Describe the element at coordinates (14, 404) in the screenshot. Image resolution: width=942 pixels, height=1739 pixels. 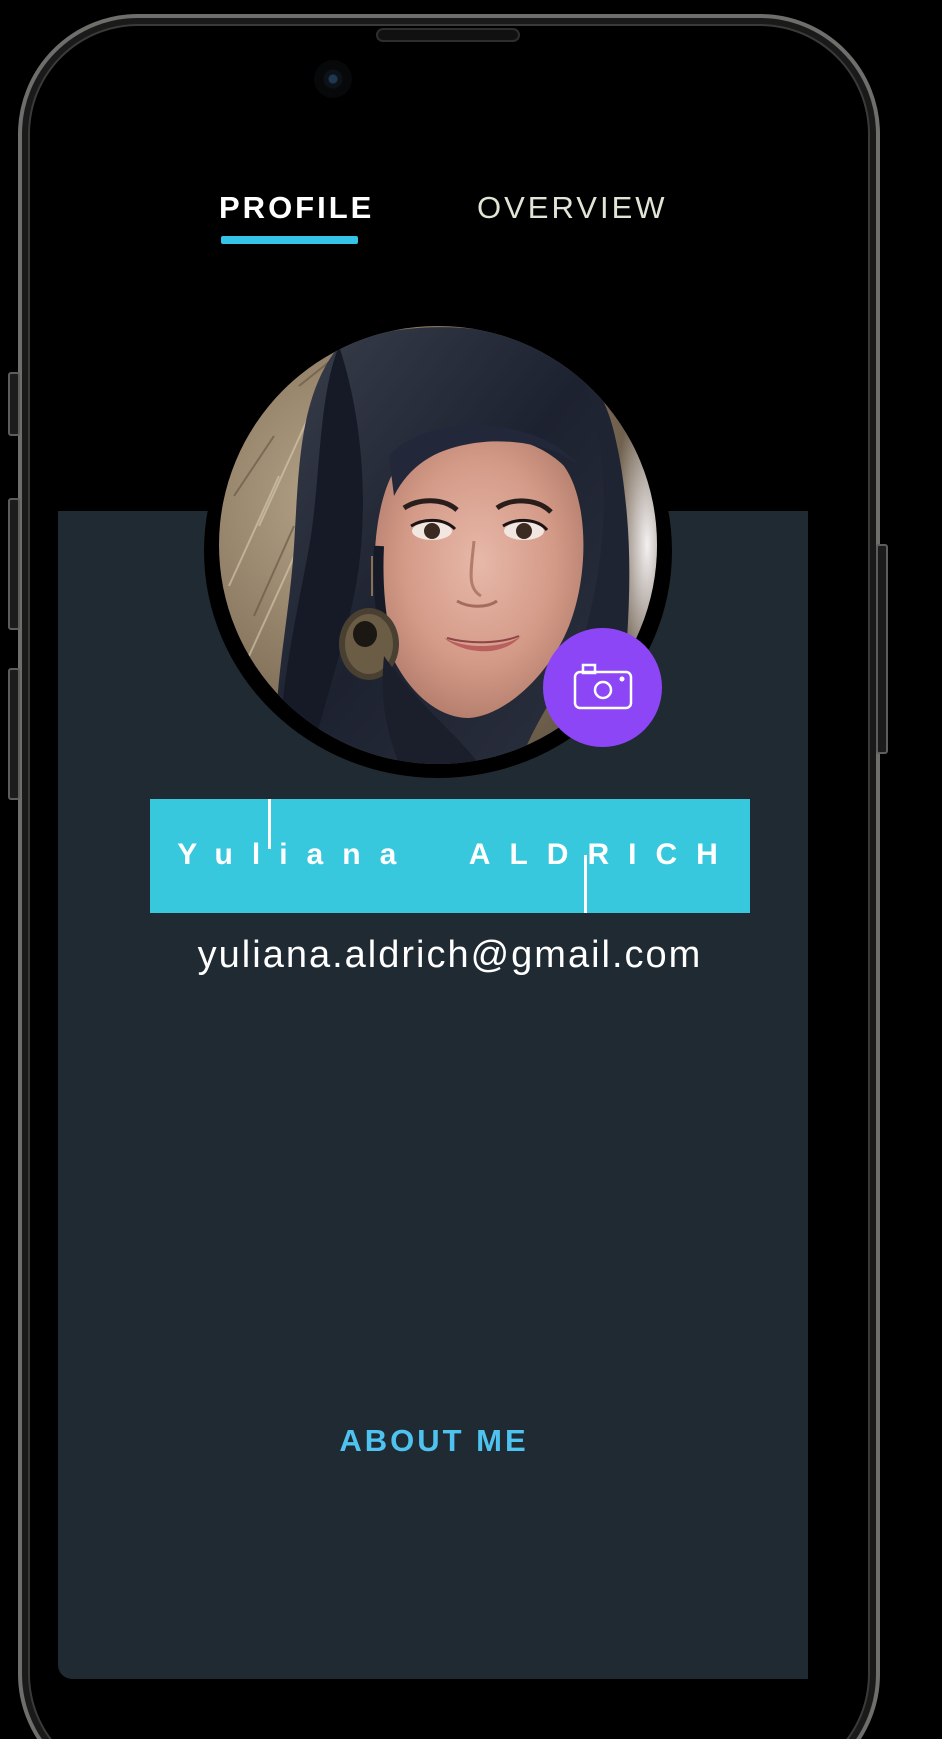
I see `mute-switch` at that location.